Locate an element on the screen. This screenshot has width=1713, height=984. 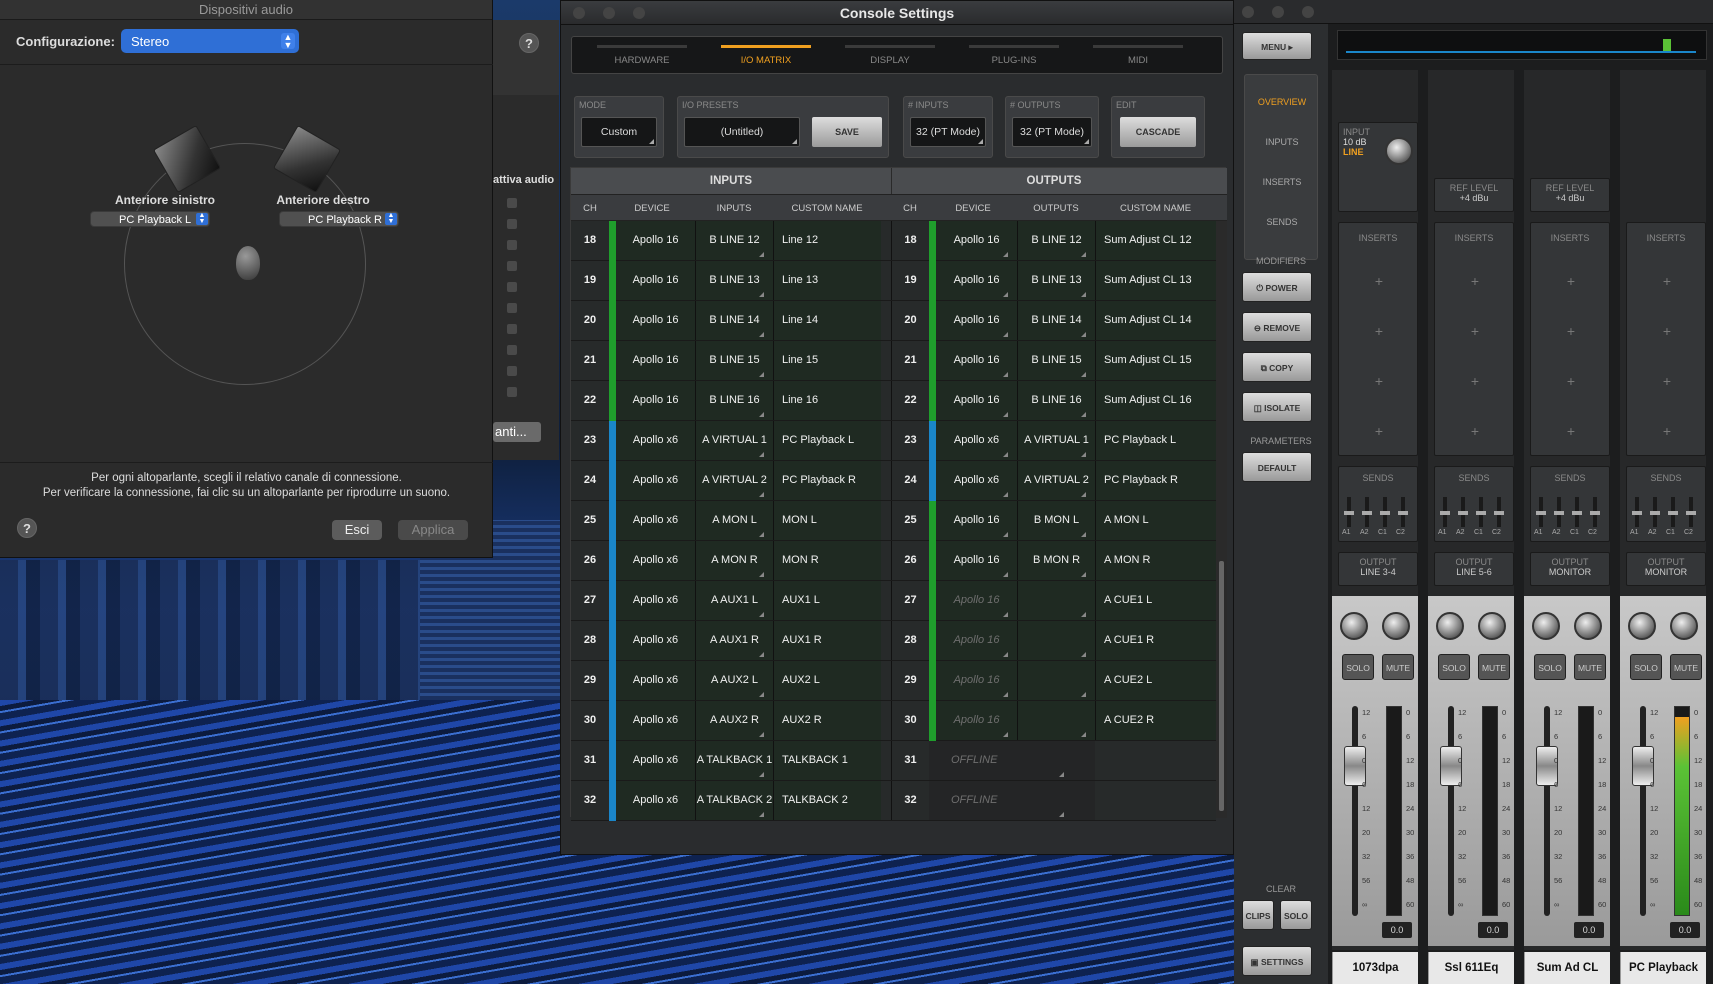
output-custom-name: A MON L is located at coordinates (1155, 520).